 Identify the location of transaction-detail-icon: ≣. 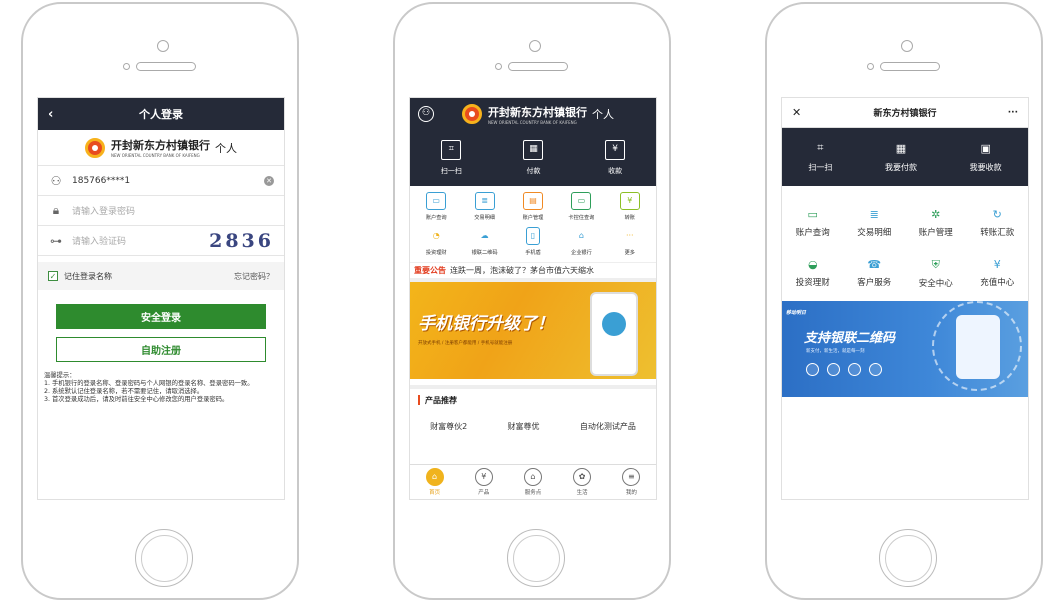
(484, 201).